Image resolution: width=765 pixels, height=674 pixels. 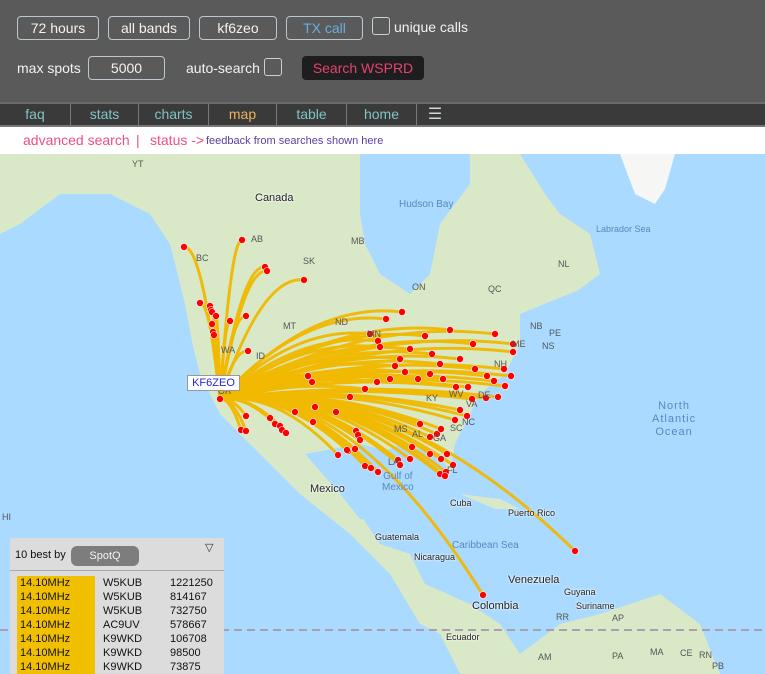 I want to click on nav-stats: stats, so click(x=105, y=114).